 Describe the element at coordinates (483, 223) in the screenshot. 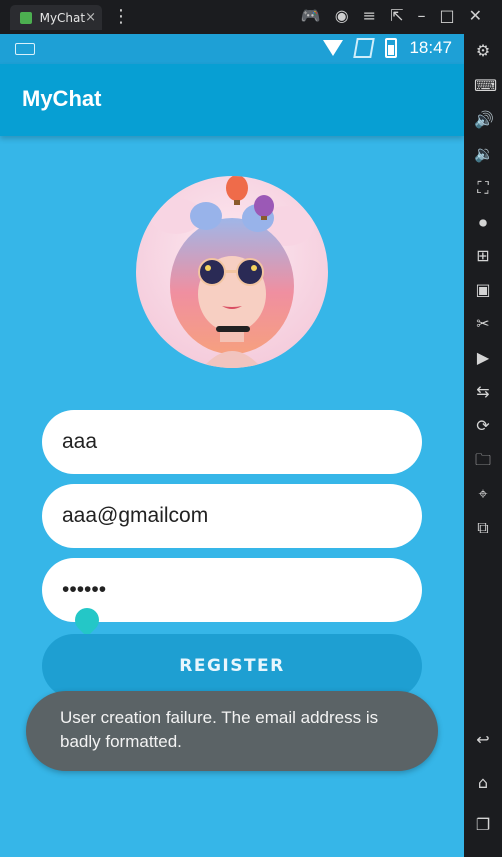

I see `record-icon: ⏺` at that location.